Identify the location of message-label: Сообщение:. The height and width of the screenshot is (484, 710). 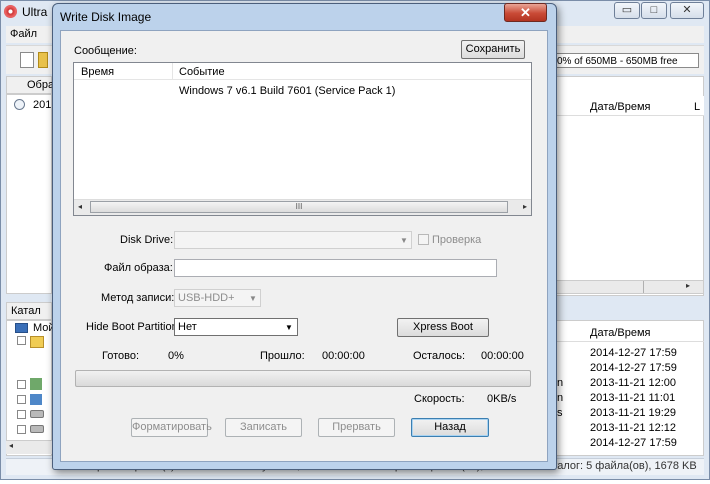
(105, 51).